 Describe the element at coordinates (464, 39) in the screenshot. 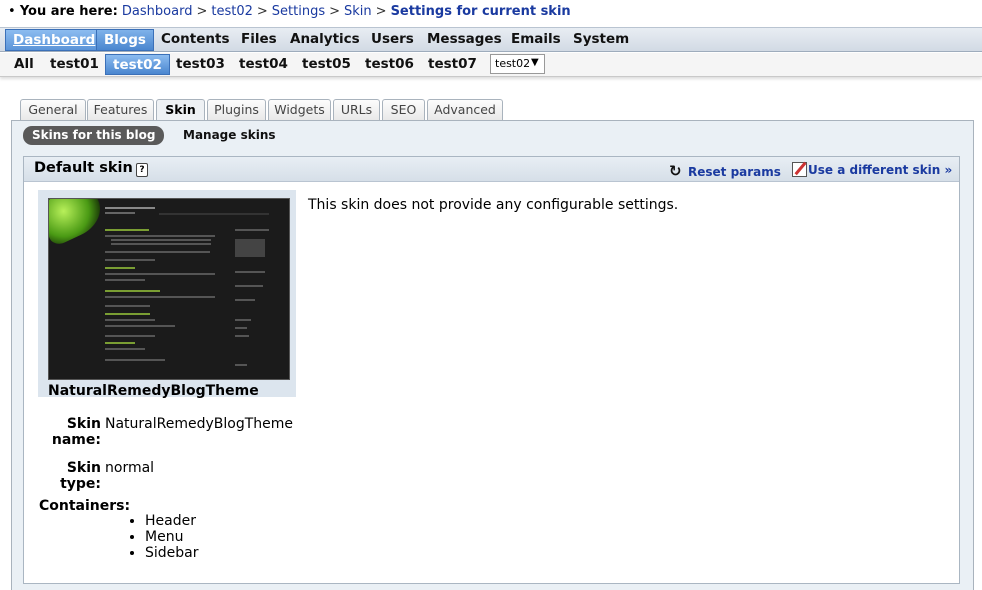

I see `menu-messages: Messages` at that location.